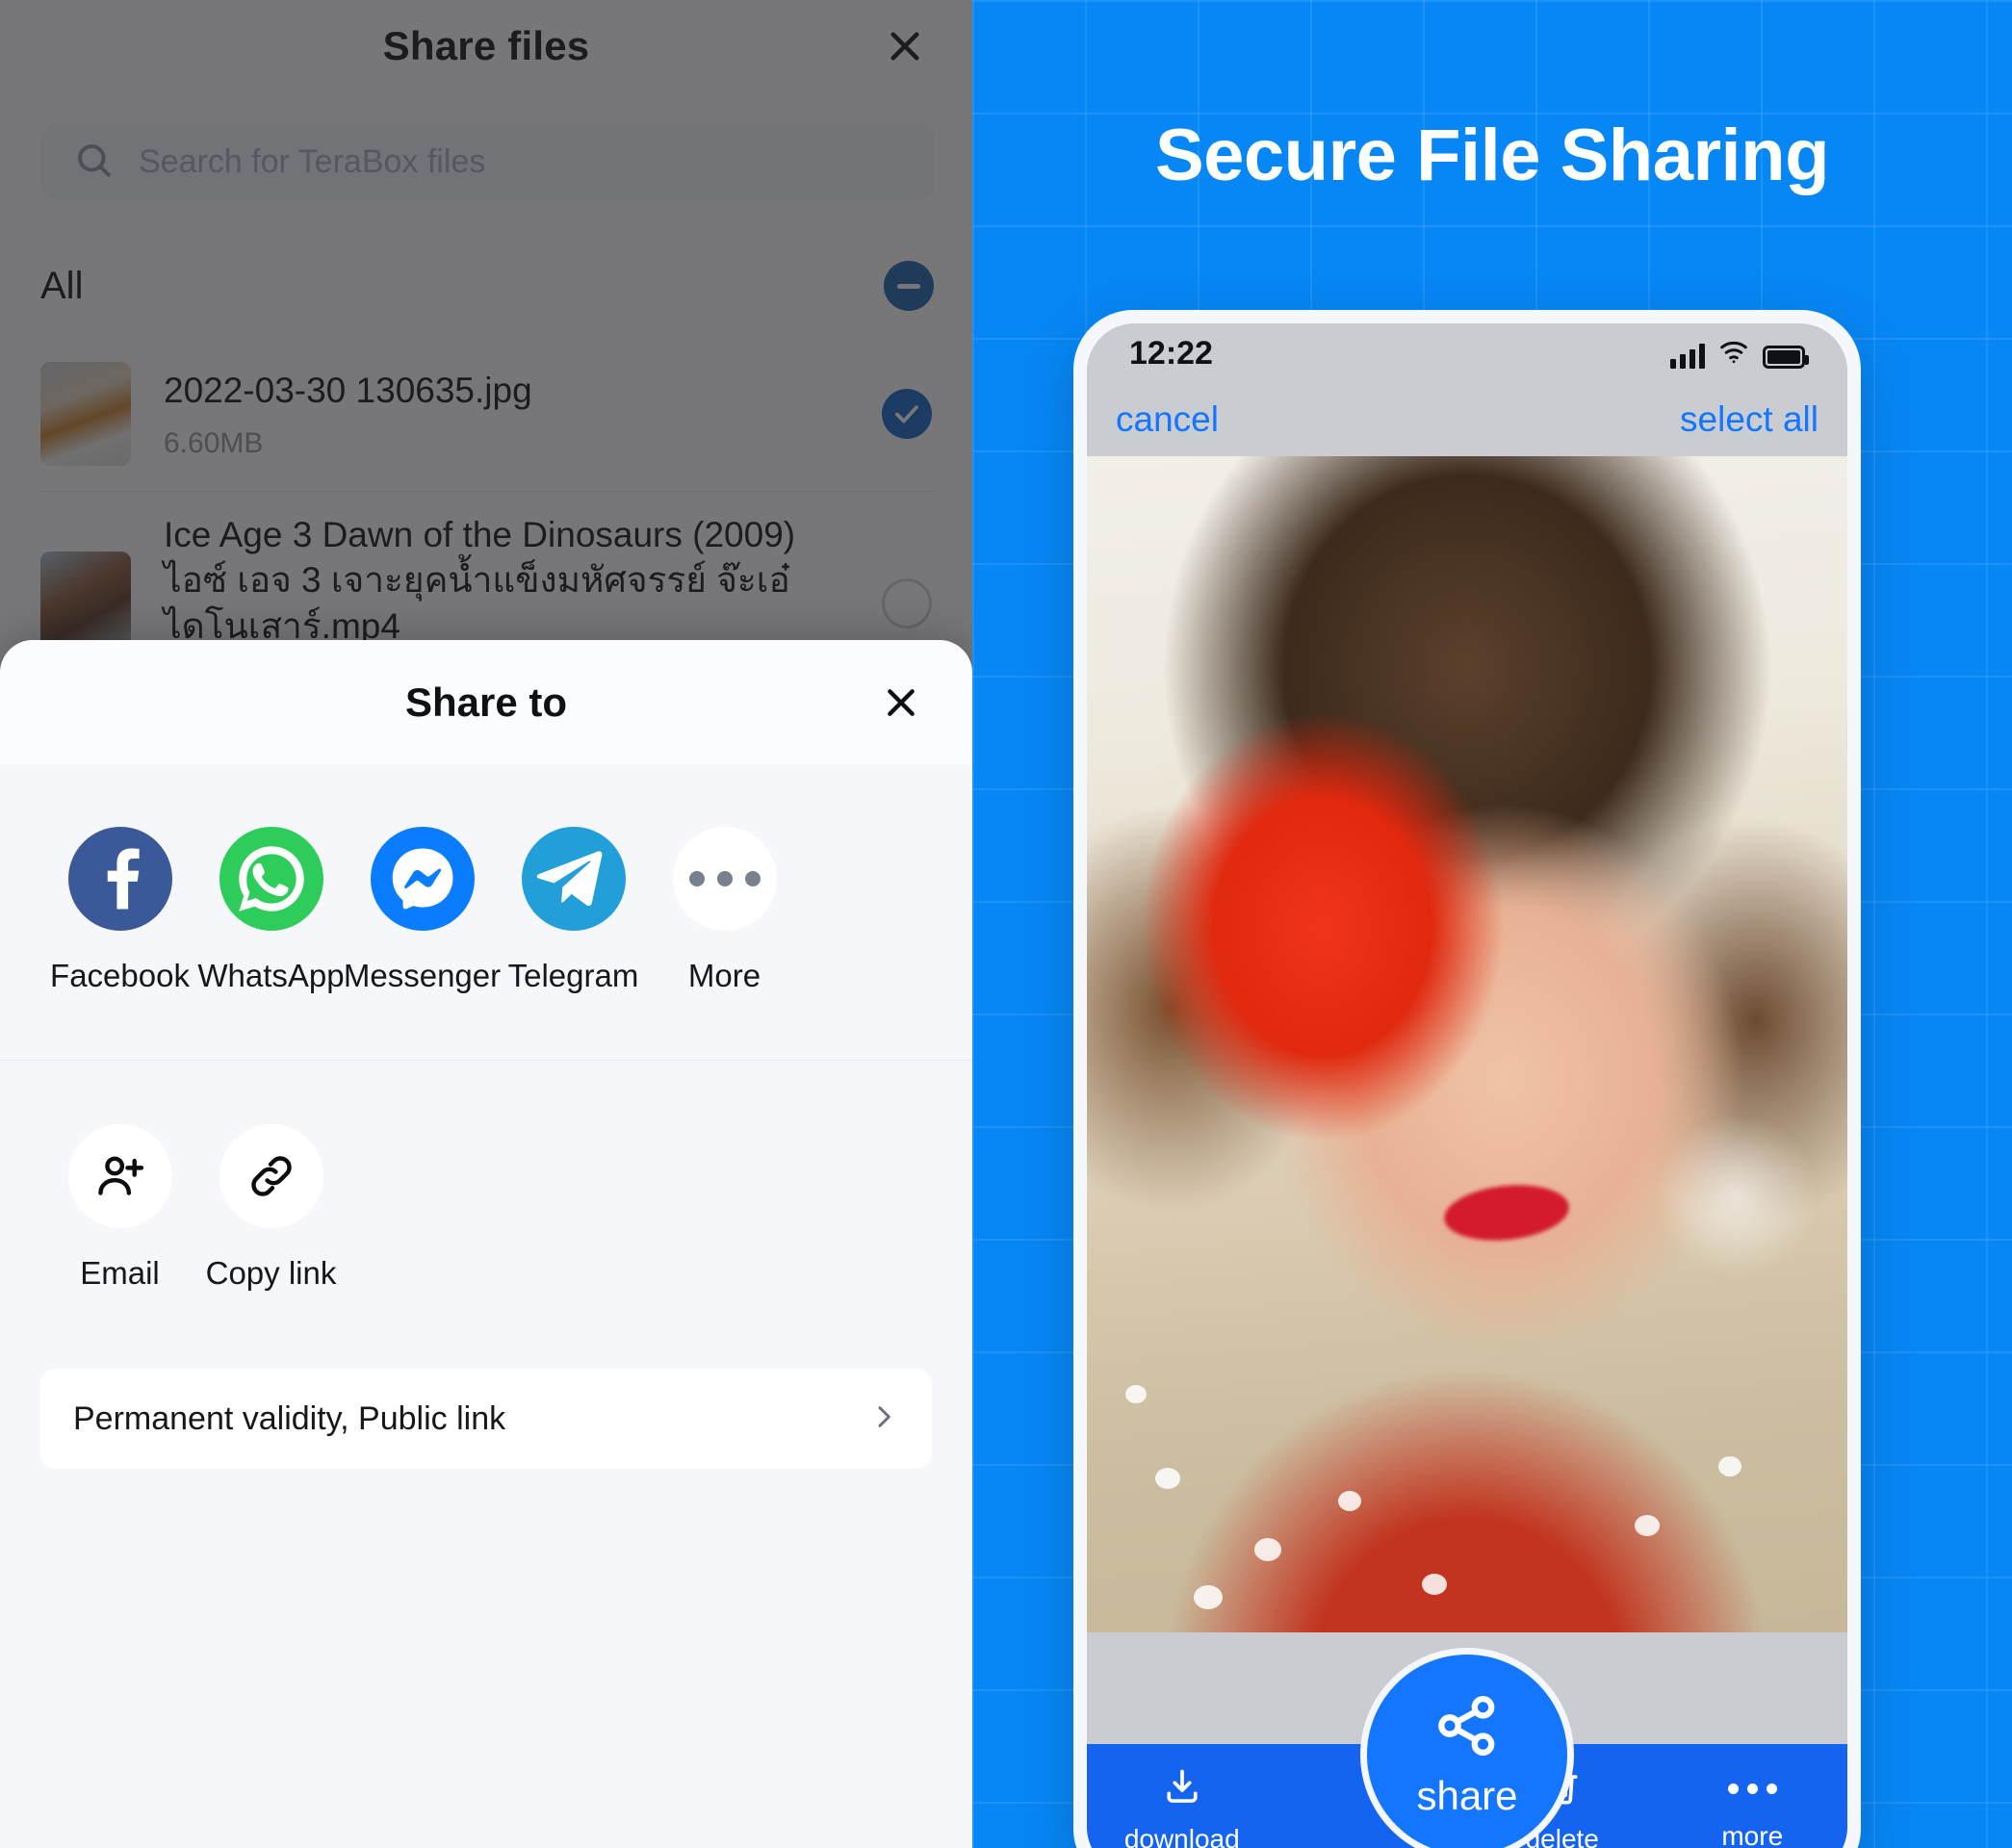  I want to click on share-action-label: Email, so click(120, 1273).